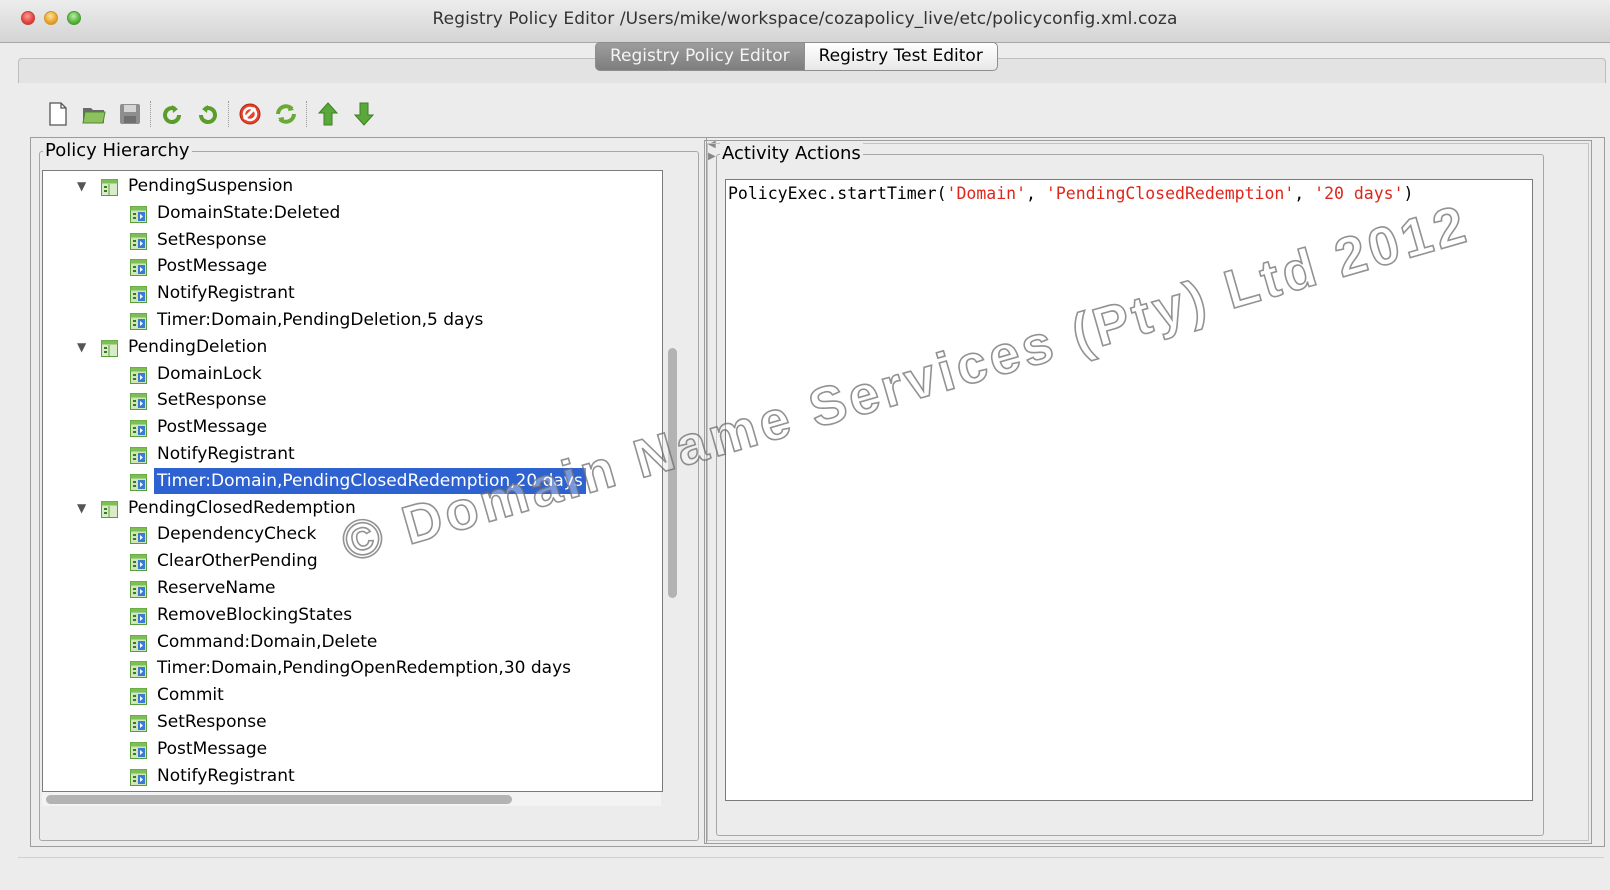 The image size is (1610, 890). Describe the element at coordinates (237, 534) in the screenshot. I see `tree-node-label: DependencyCheck` at that location.